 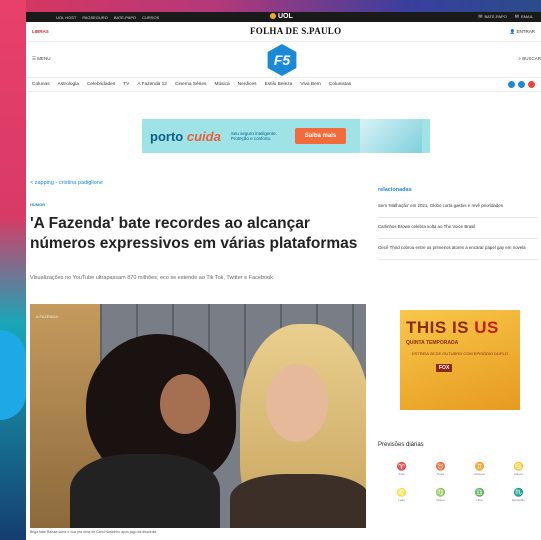 I want to click on photo-person-left-body, so click(x=145, y=491).